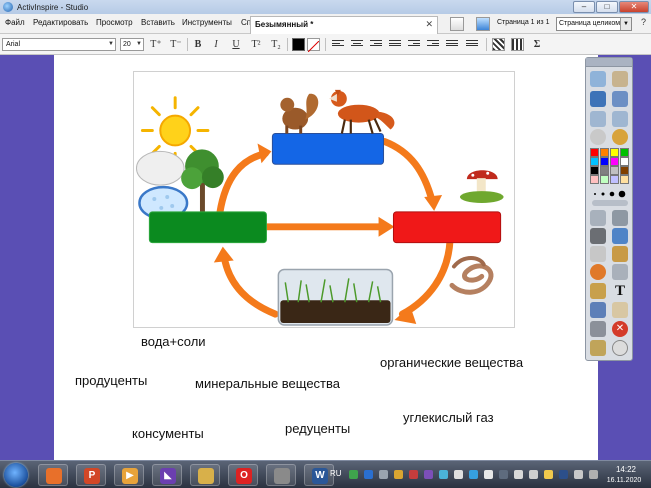  I want to click on start-button, so click(16, 475).